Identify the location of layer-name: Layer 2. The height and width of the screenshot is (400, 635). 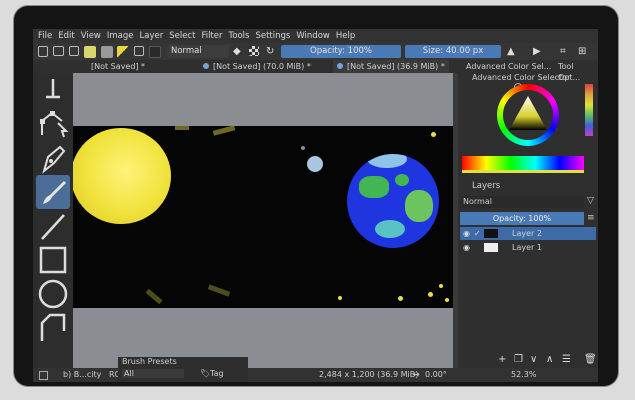
(527, 233).